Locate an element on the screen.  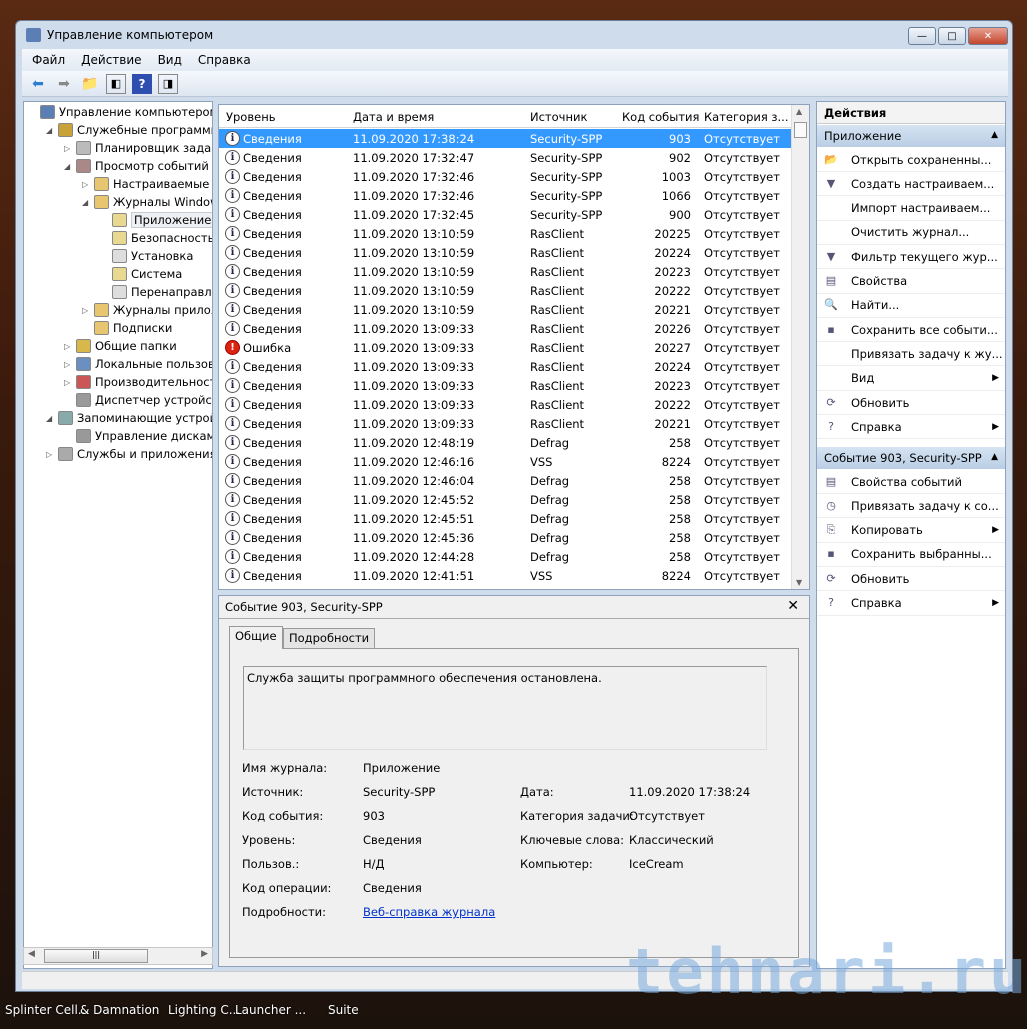
up-folder-icon: 📁 is located at coordinates (90, 84).